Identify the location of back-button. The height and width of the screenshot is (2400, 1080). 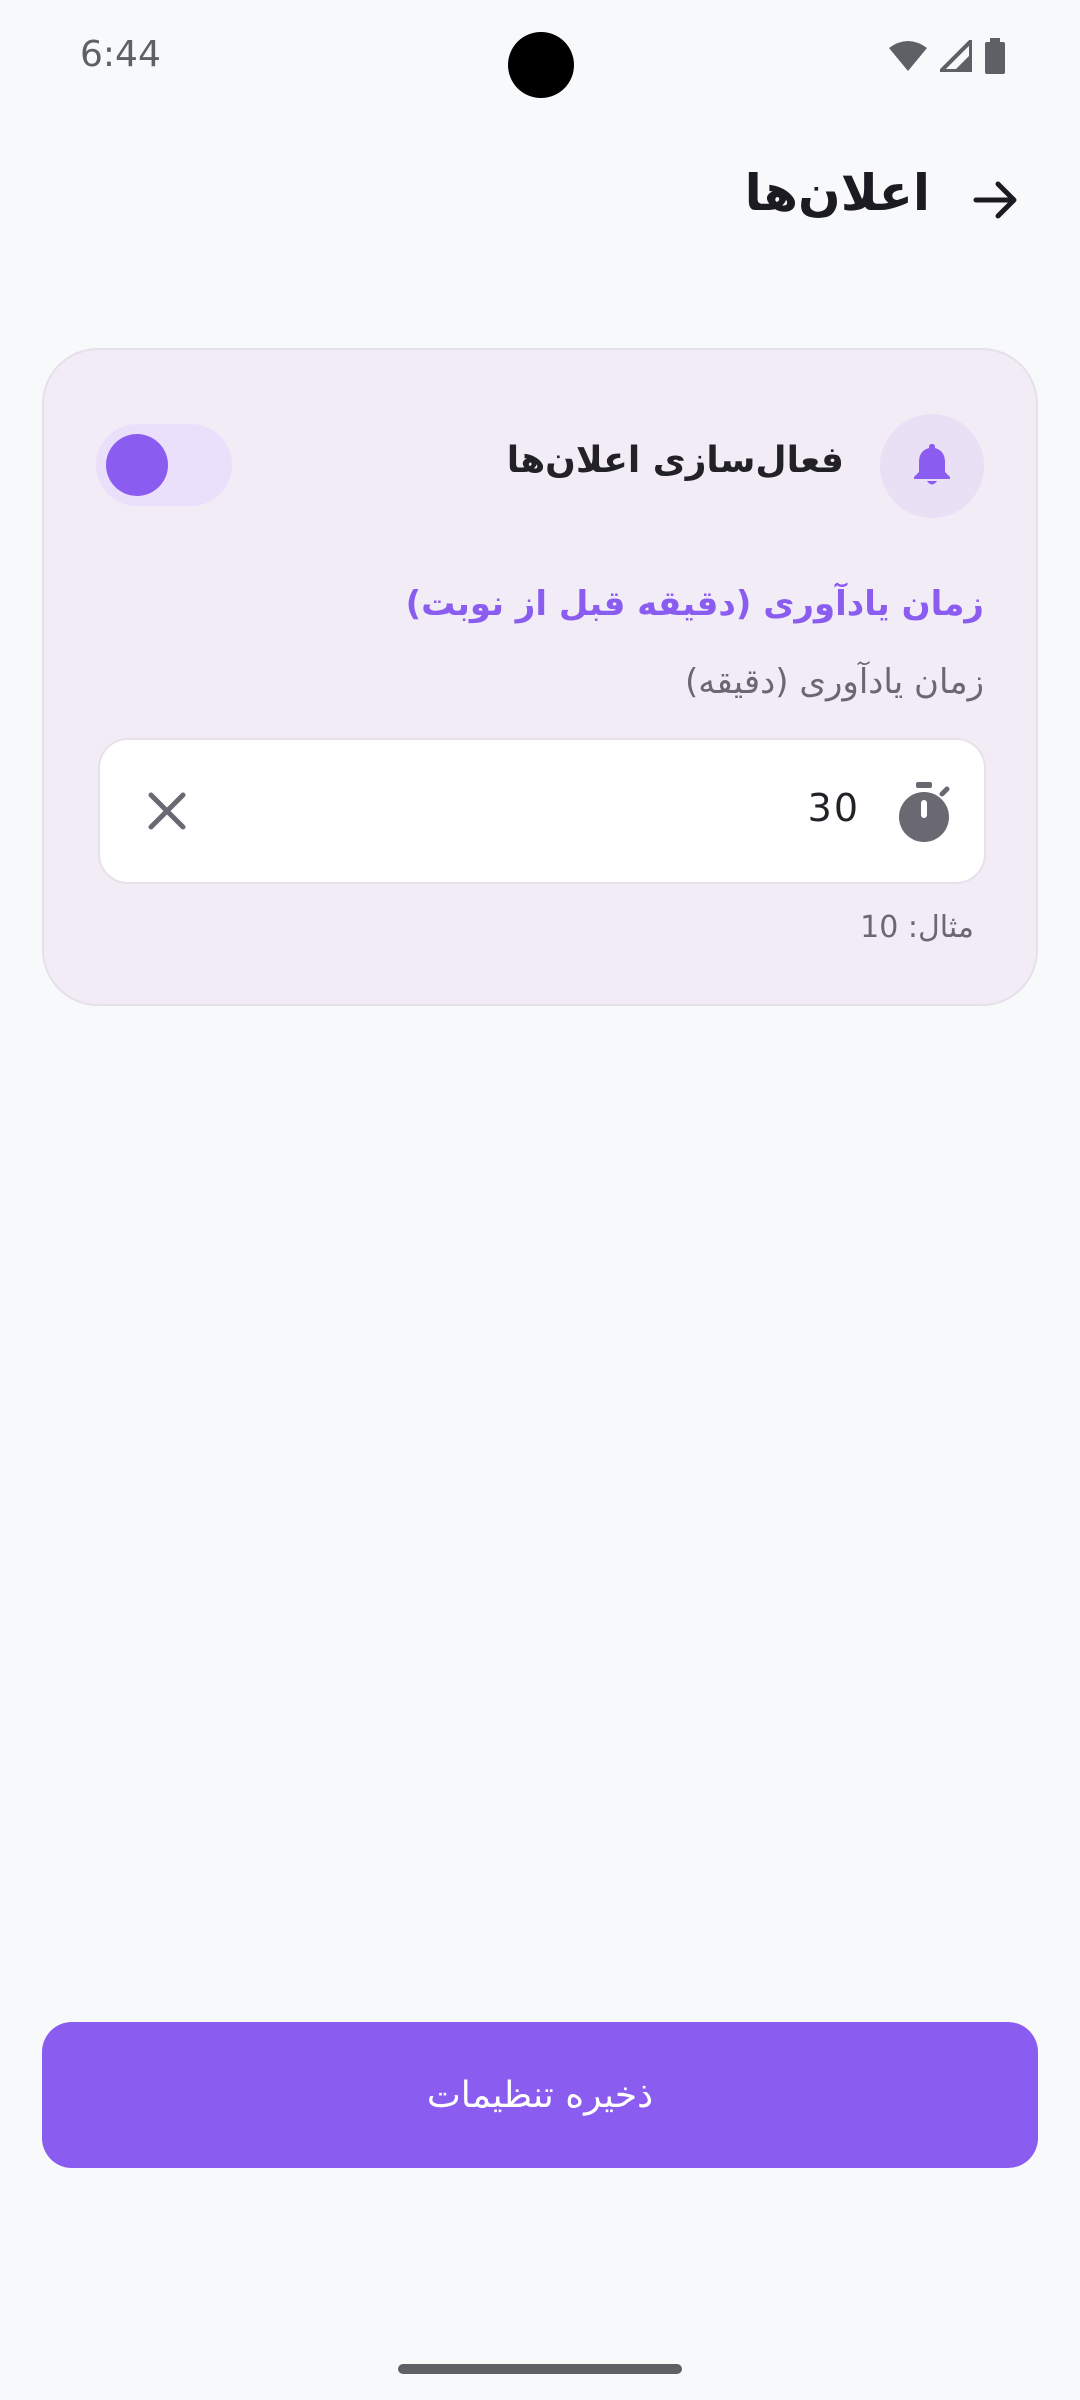
(996, 202).